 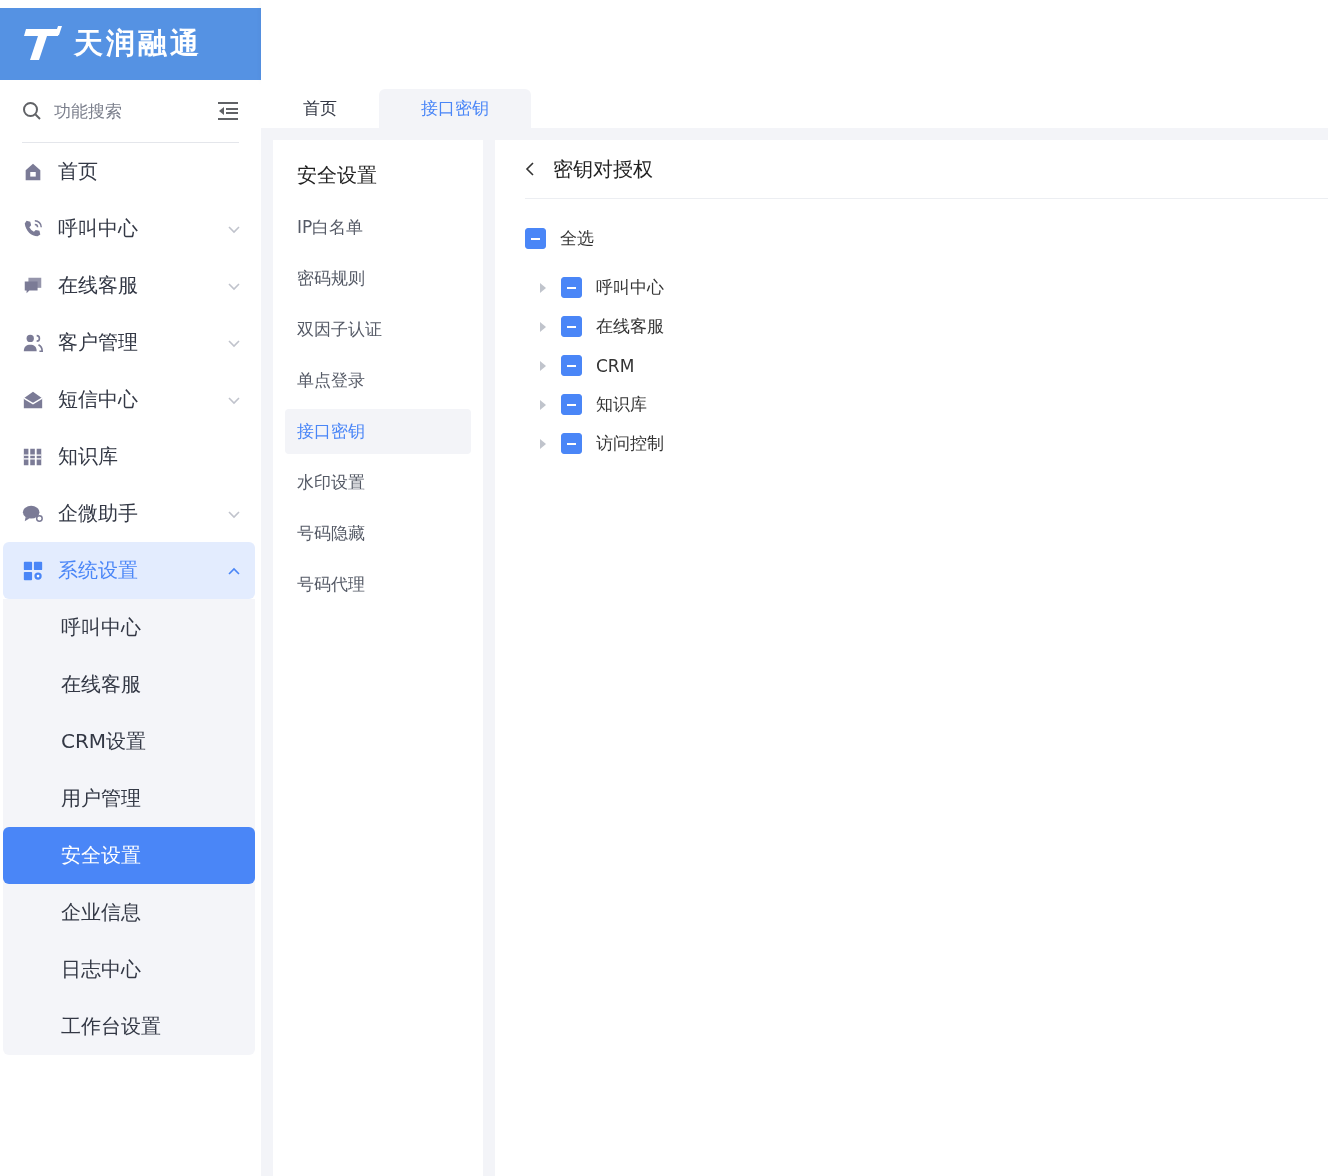 I want to click on tree-node-label: 访问控制, so click(x=630, y=443).